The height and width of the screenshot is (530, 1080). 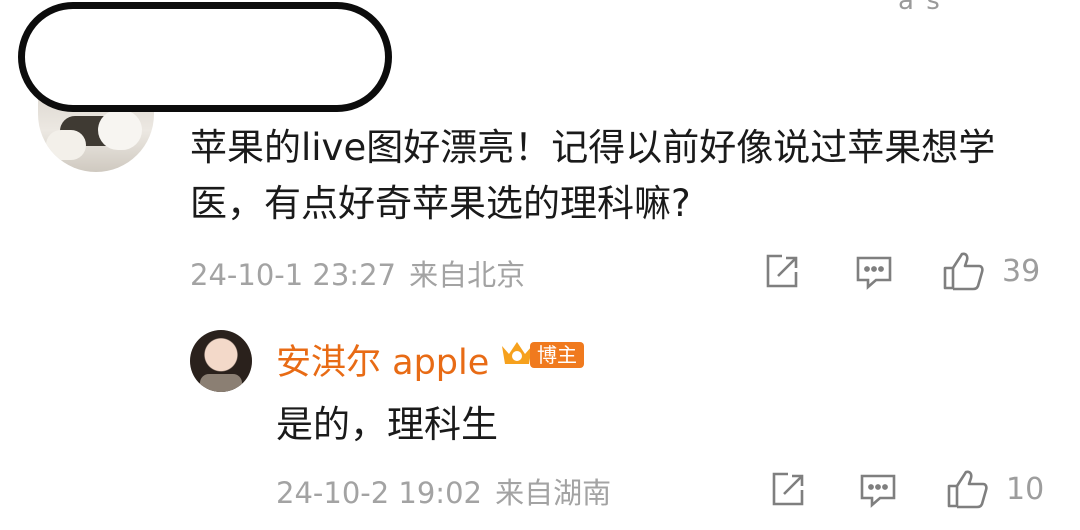 What do you see at coordinates (205, 57) in the screenshot?
I see `redacted-username` at bounding box center [205, 57].